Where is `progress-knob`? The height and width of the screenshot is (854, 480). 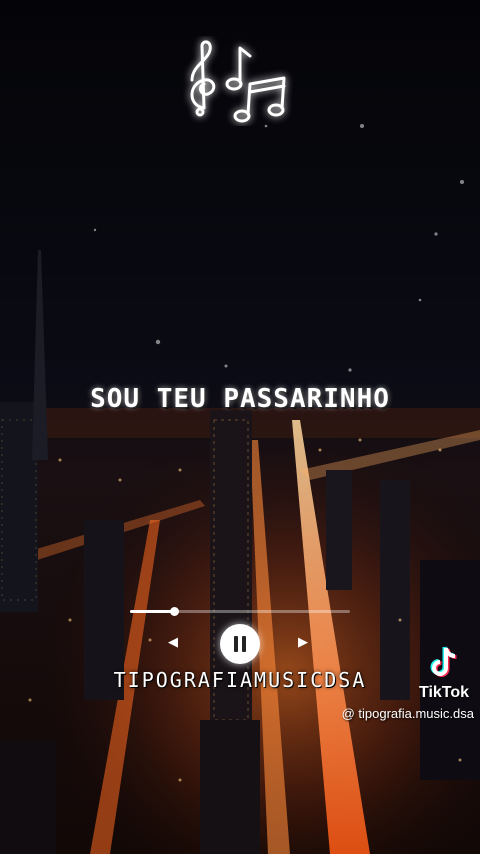
progress-knob is located at coordinates (174, 611).